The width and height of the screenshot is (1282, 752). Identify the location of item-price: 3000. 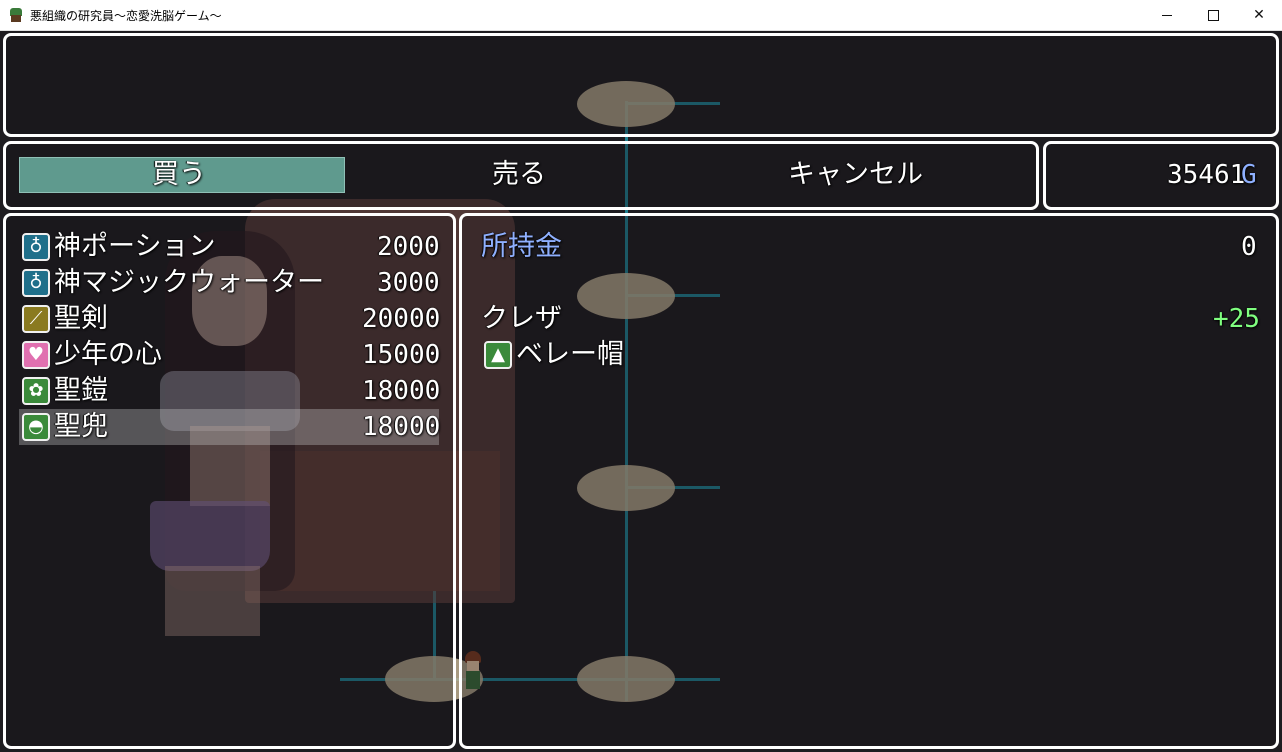
(408, 283).